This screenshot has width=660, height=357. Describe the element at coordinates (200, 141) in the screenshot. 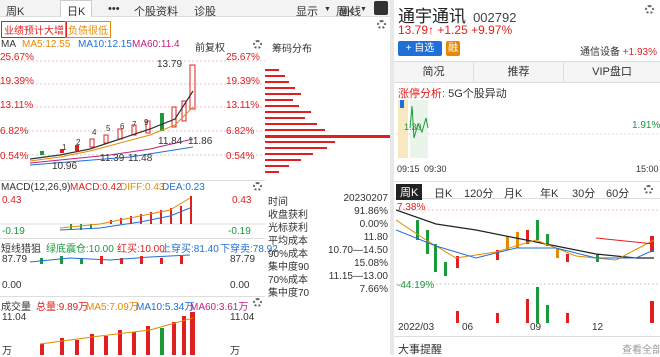

I see `price-annotation: 11.86` at that location.